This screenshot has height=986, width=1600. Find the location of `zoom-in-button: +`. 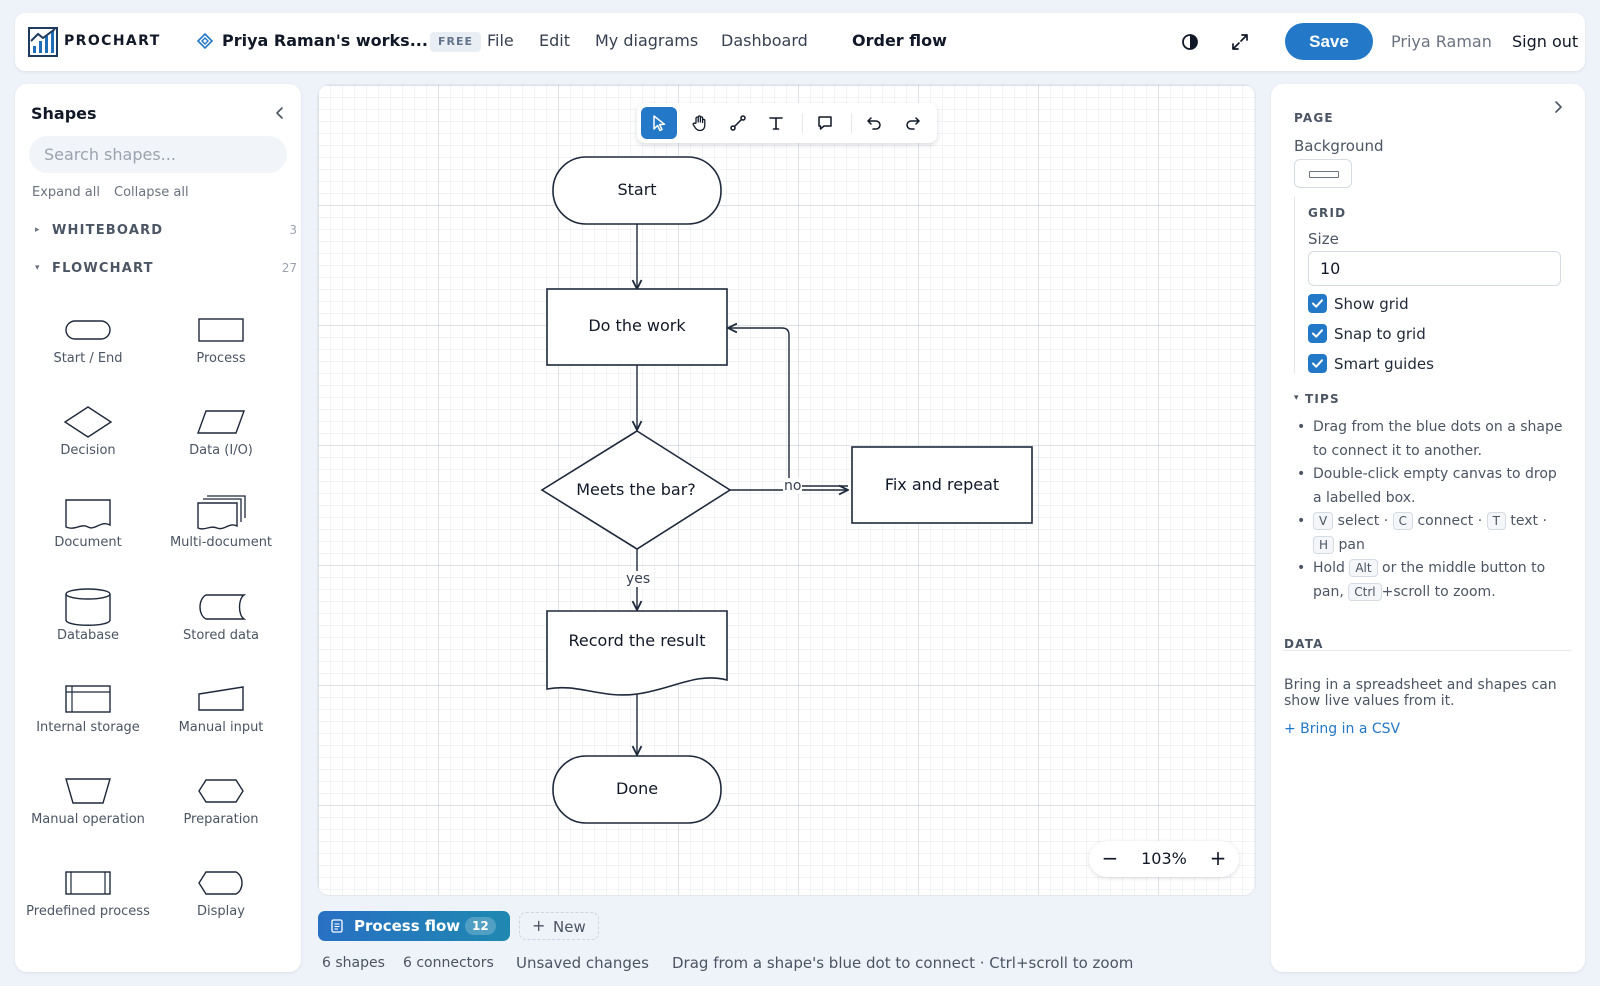

zoom-in-button: + is located at coordinates (1218, 859).